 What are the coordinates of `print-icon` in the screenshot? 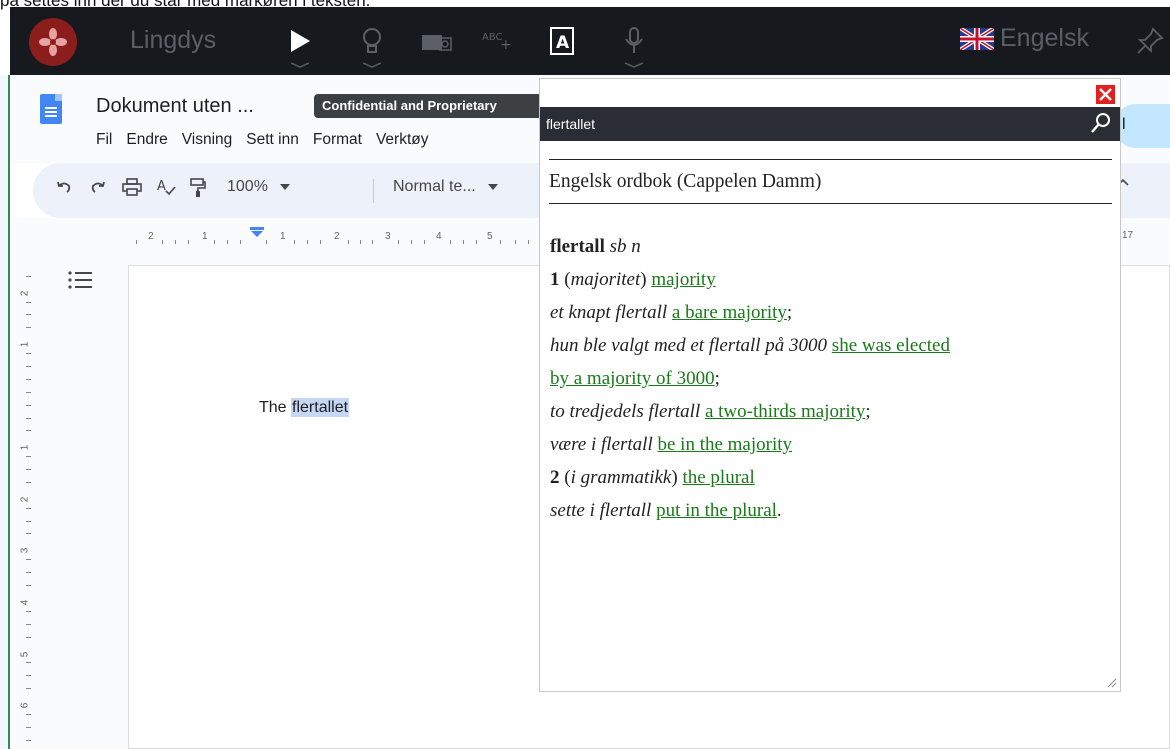 It's located at (132, 187).